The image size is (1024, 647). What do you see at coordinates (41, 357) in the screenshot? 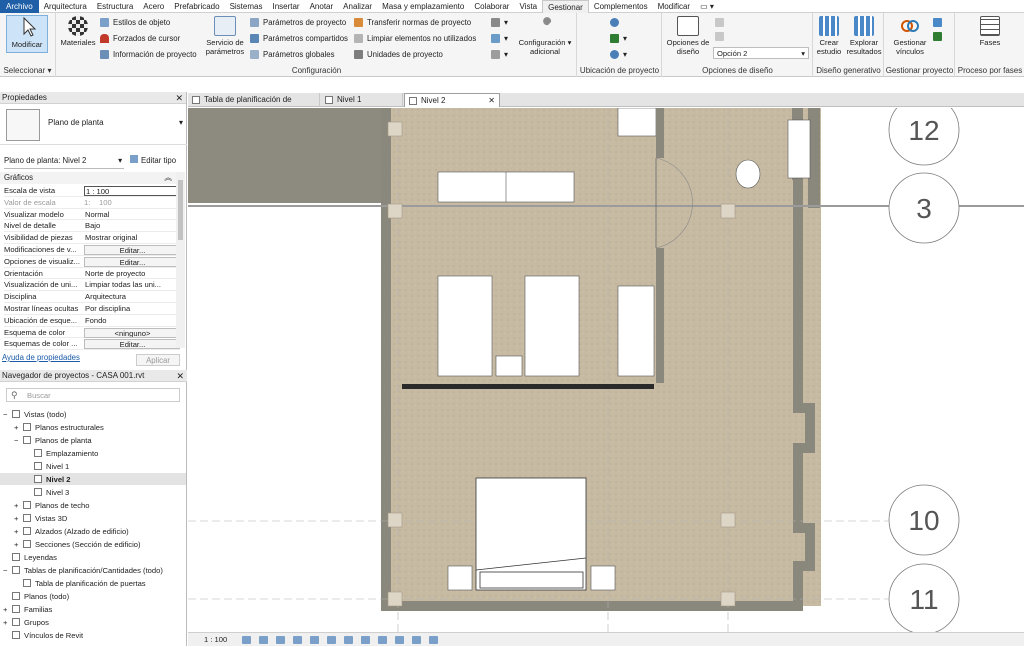
I see `properties-help-link: Ayuda de propiedades` at bounding box center [41, 357].